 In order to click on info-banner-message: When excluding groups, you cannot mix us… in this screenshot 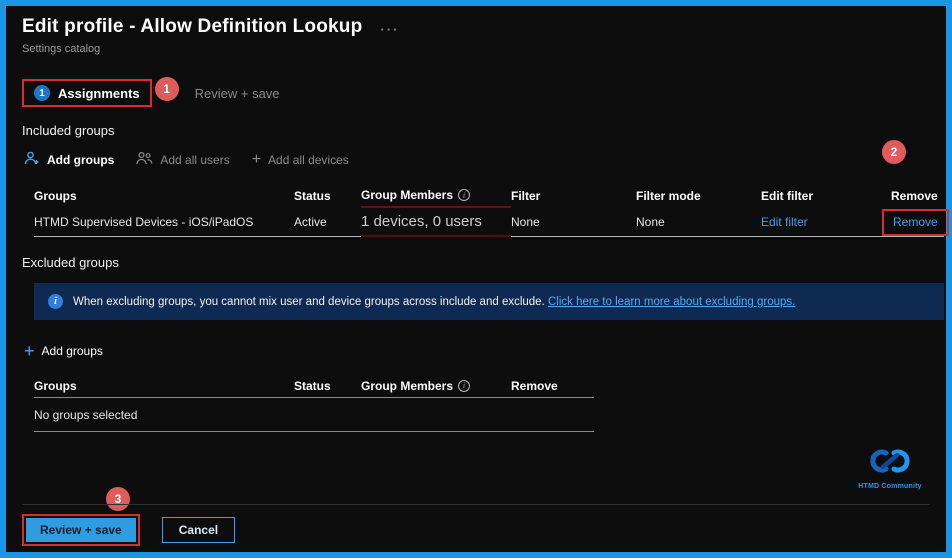, I will do `click(309, 301)`.